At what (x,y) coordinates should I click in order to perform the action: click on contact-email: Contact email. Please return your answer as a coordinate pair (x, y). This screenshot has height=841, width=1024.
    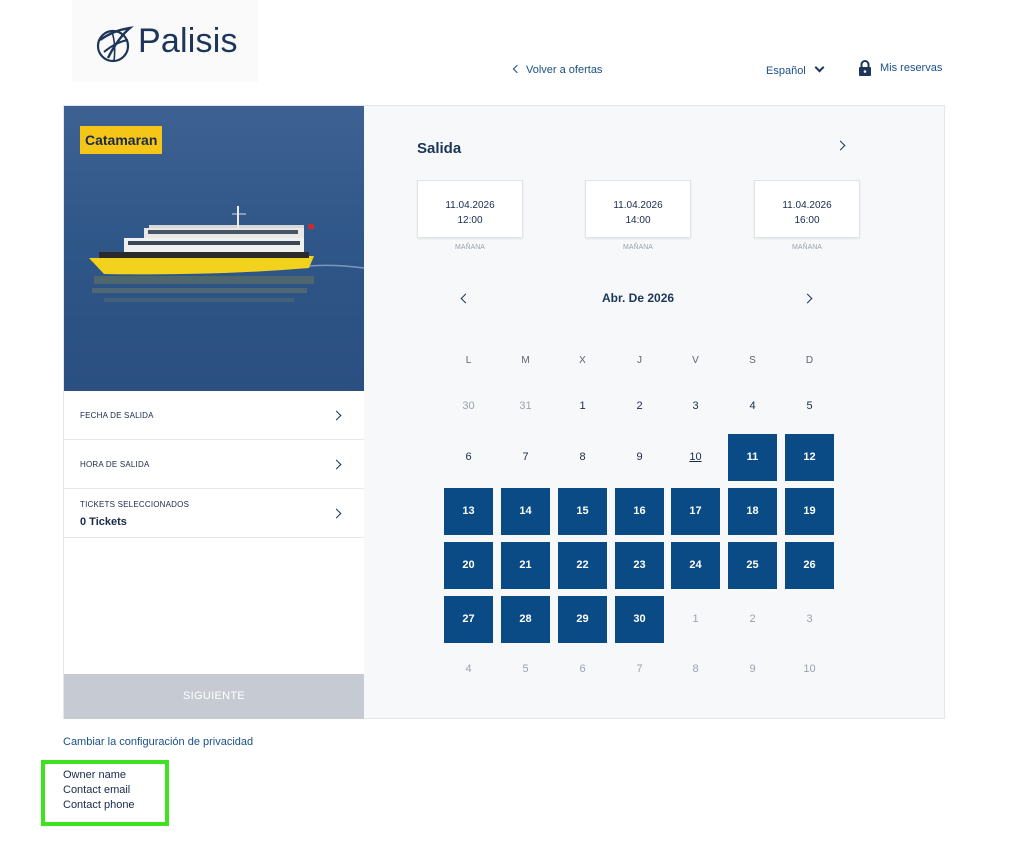
    Looking at the image, I should click on (97, 790).